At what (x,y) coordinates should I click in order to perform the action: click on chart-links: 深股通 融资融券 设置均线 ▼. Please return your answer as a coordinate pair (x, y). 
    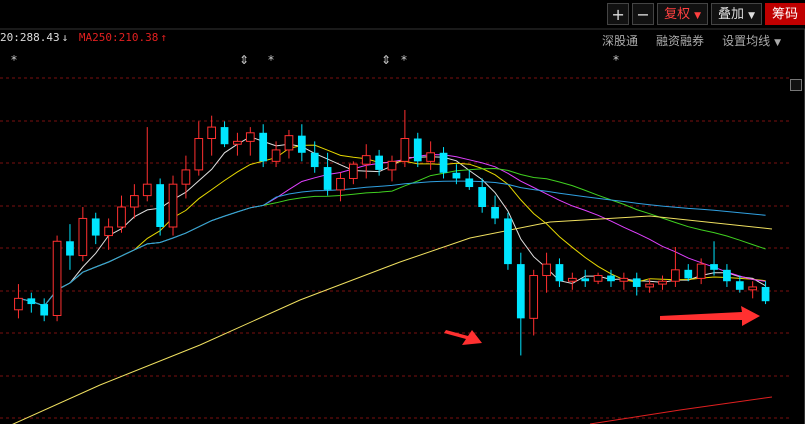
    Looking at the image, I should click on (691, 40).